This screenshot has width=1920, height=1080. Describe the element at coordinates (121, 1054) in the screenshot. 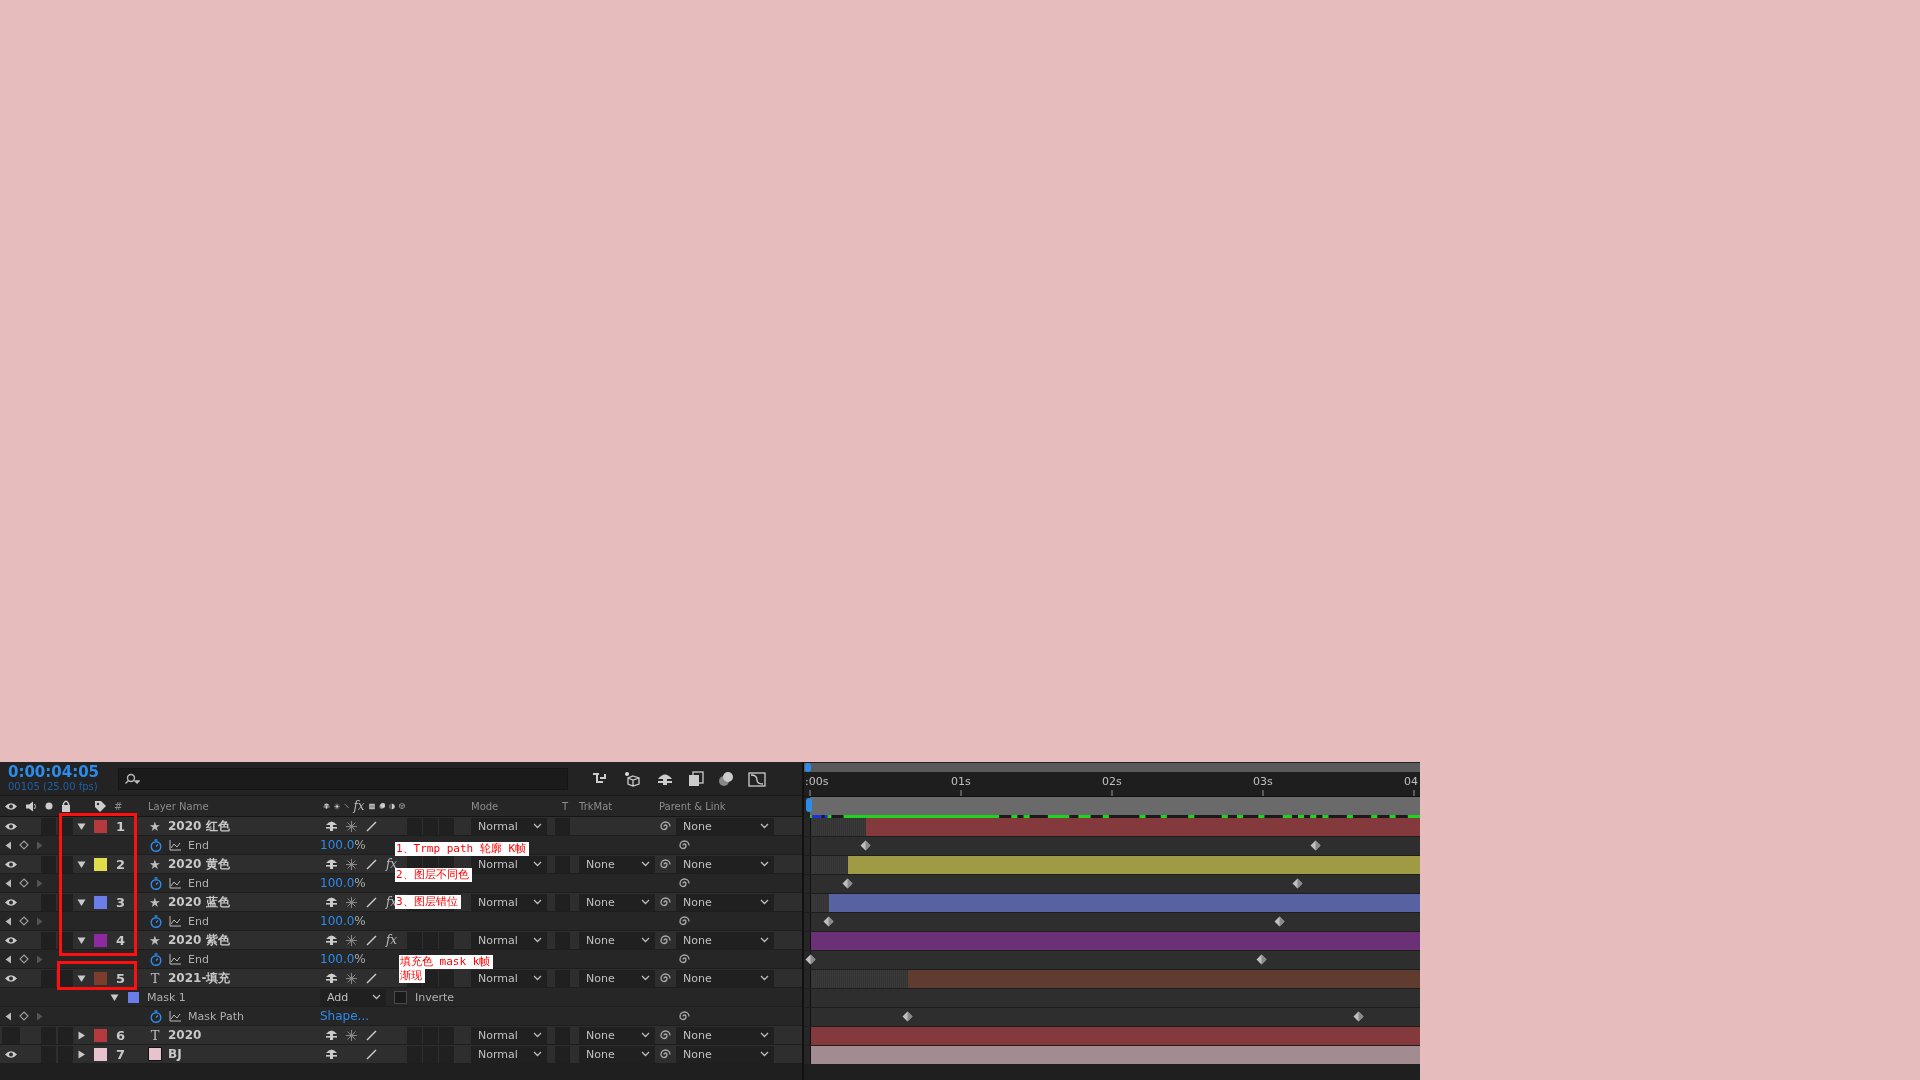

I see `layer-number: 7` at that location.